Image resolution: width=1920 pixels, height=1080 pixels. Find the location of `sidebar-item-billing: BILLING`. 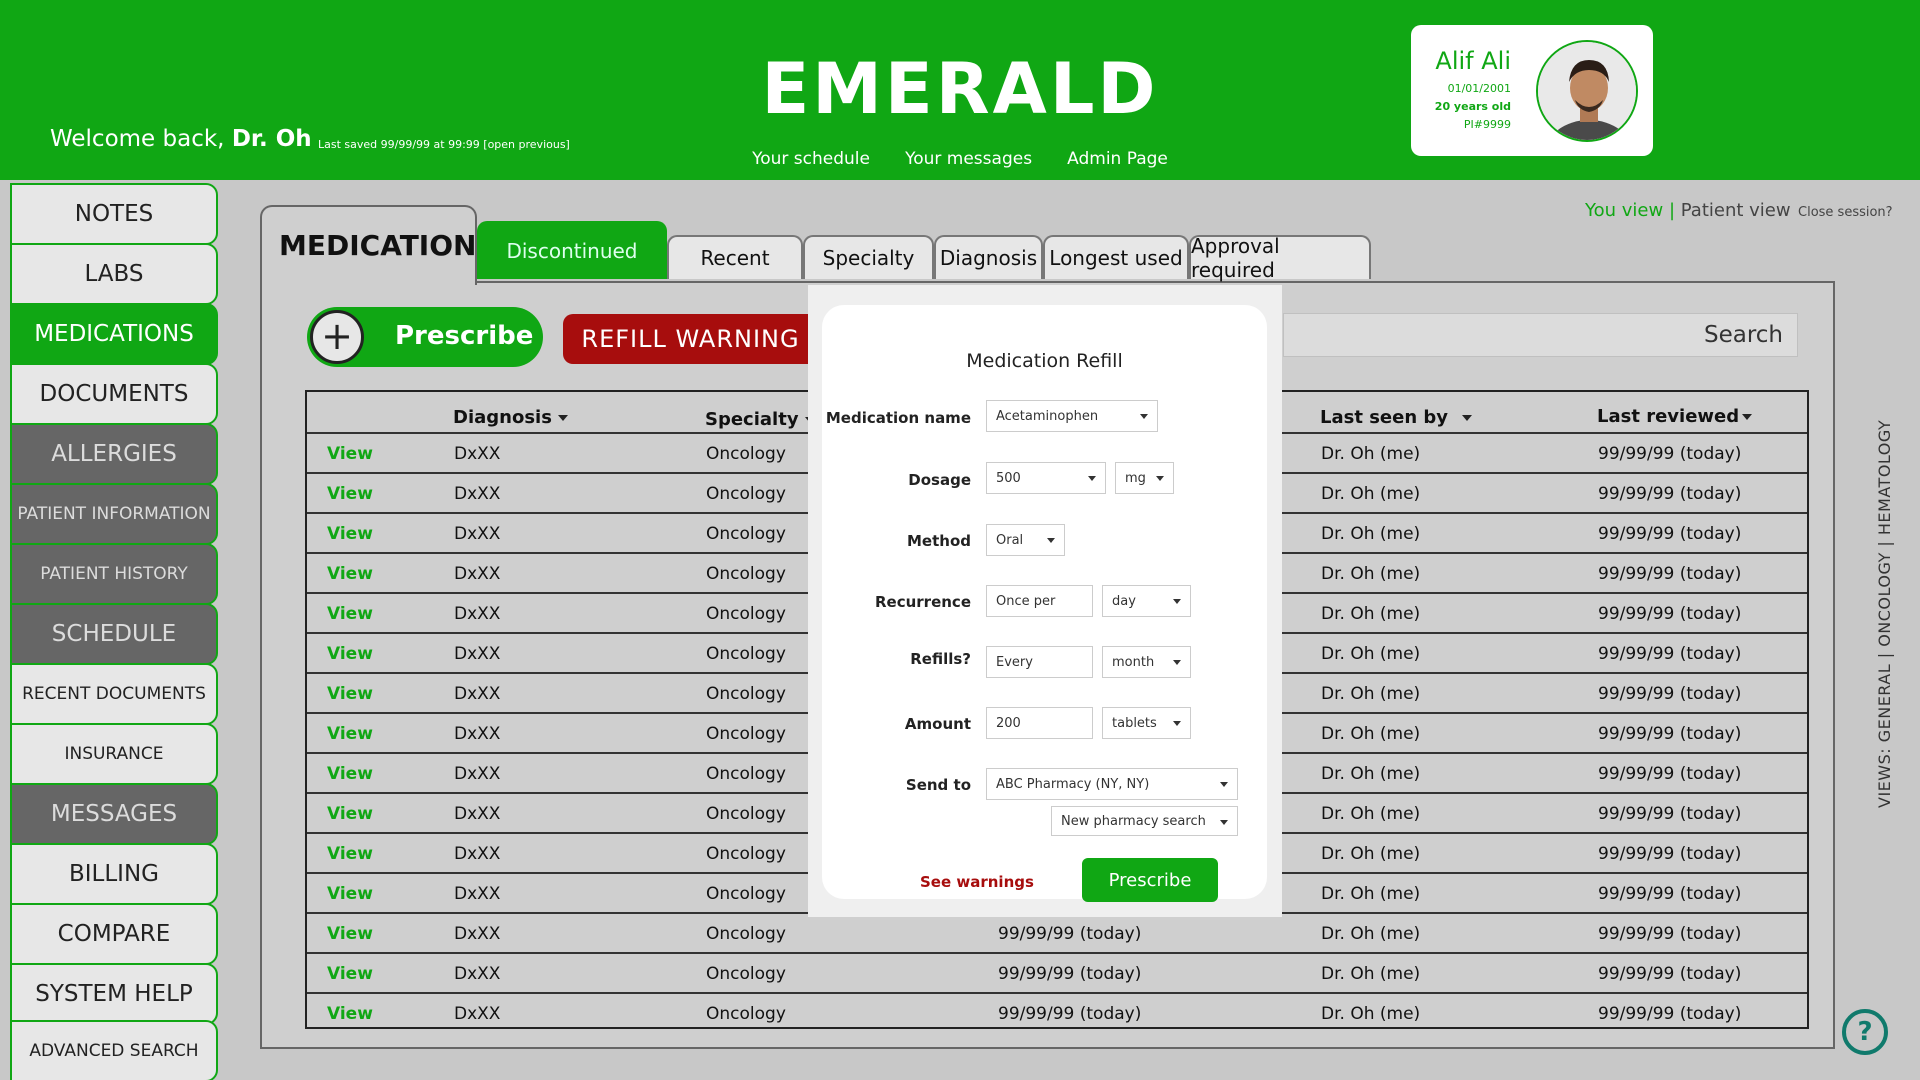

sidebar-item-billing: BILLING is located at coordinates (114, 874).